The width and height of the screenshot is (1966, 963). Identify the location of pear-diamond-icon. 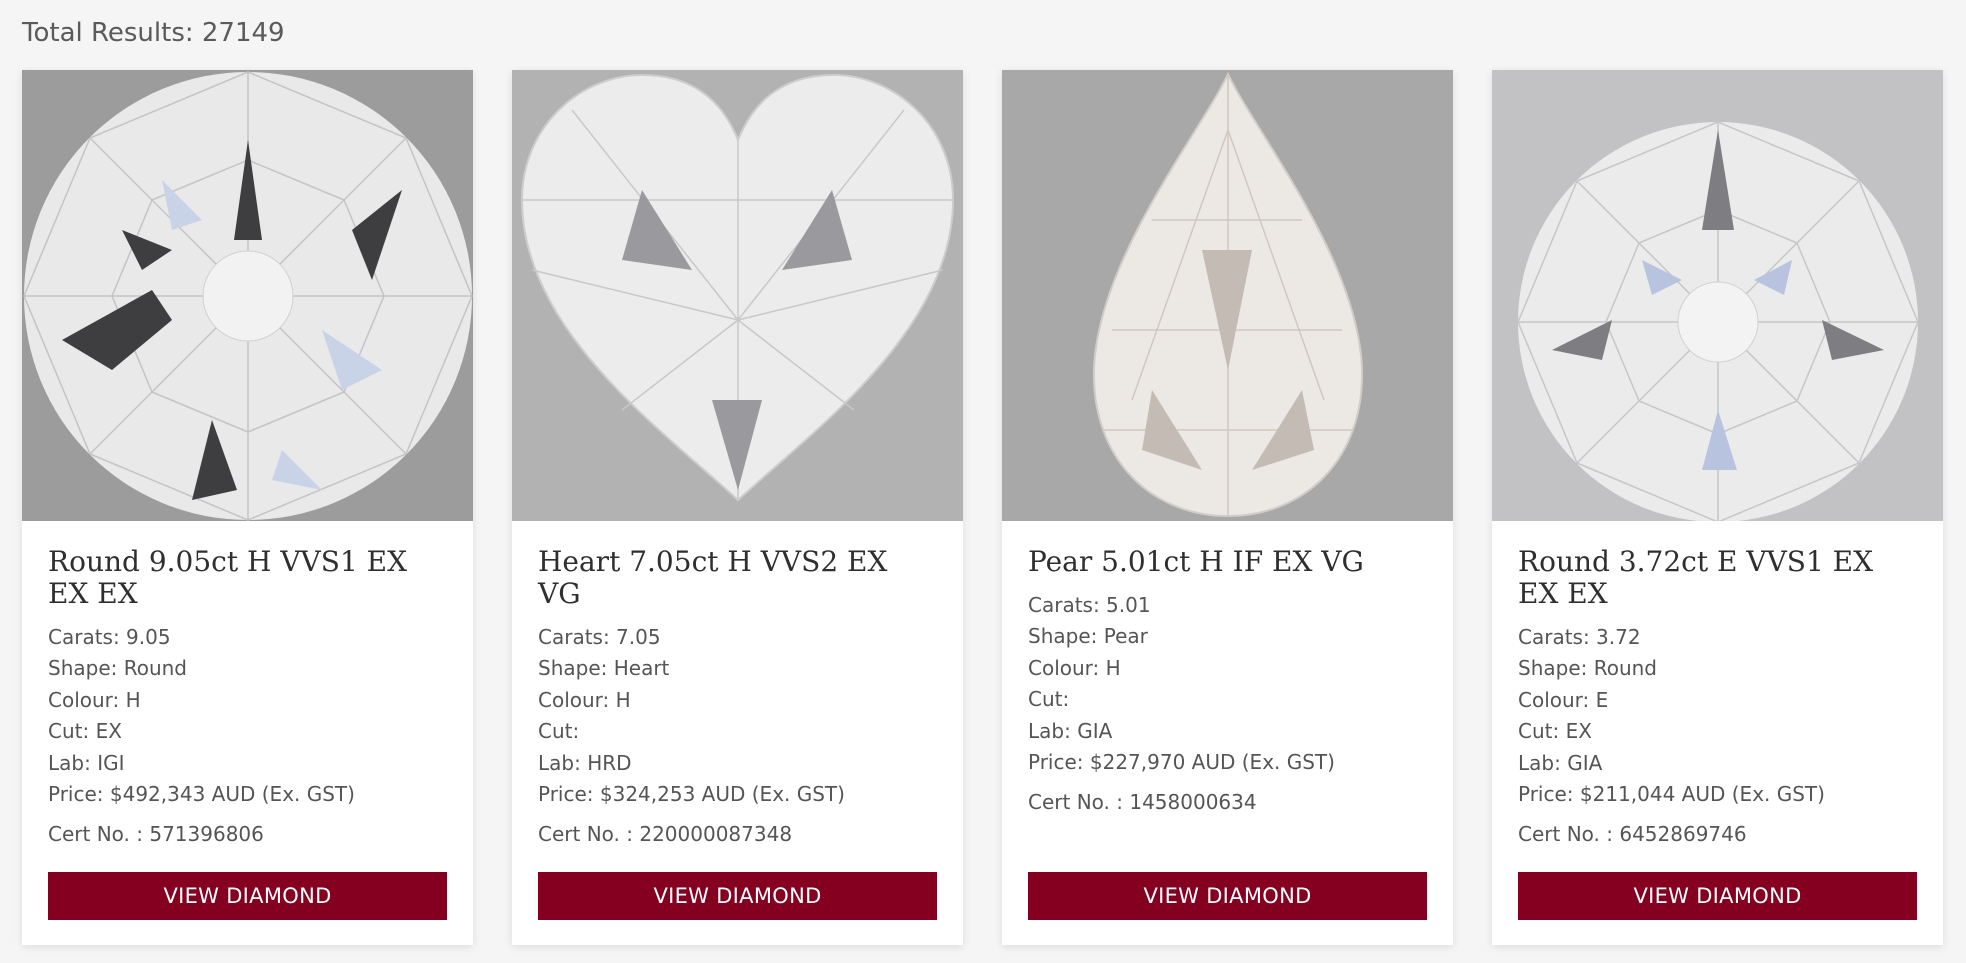
(1227, 295).